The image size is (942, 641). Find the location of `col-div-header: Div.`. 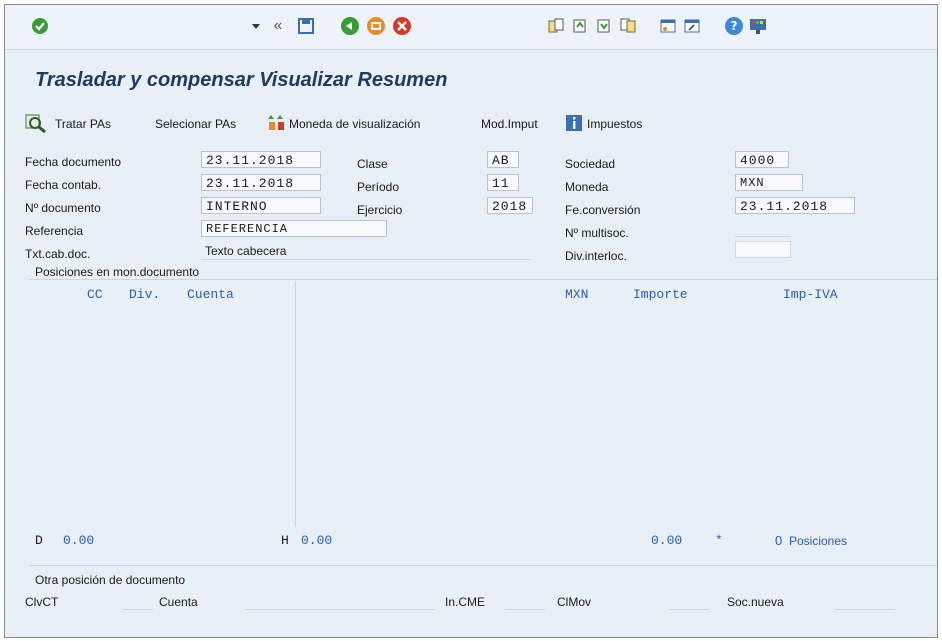

col-div-header: Div. is located at coordinates (144, 294).